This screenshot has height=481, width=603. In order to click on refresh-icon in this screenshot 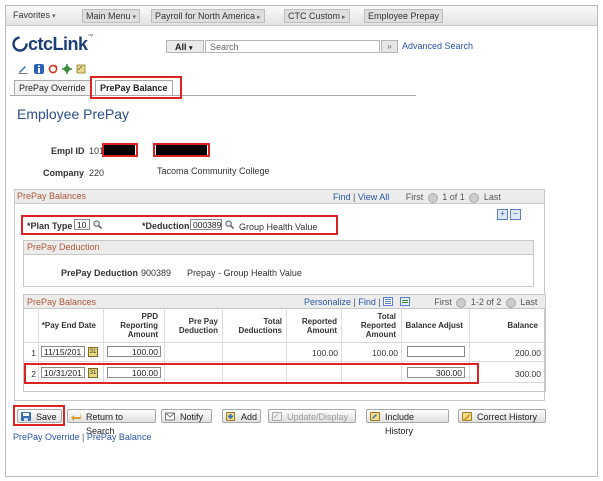, I will do `click(53, 69)`.